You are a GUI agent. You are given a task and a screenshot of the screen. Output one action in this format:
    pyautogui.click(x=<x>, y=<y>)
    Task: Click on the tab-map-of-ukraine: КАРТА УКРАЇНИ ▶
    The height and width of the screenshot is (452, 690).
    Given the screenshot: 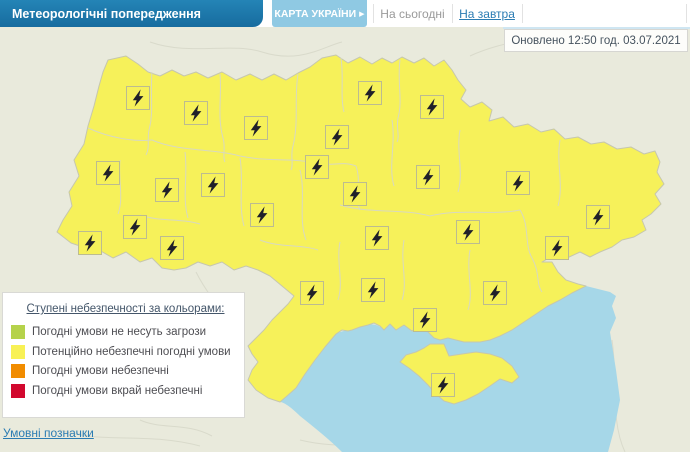 What is the action you would take?
    pyautogui.click(x=319, y=13)
    